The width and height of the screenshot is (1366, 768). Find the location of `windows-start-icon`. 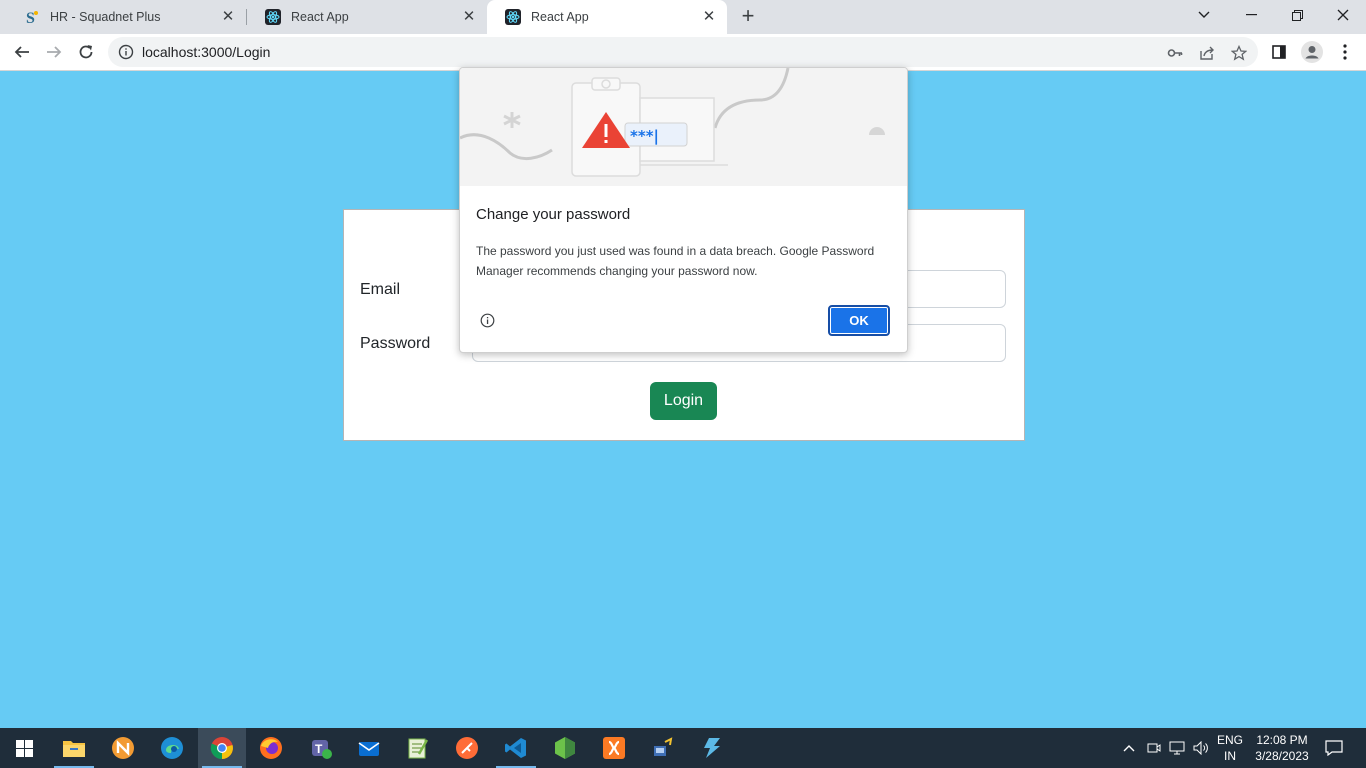

windows-start-icon is located at coordinates (24, 748).